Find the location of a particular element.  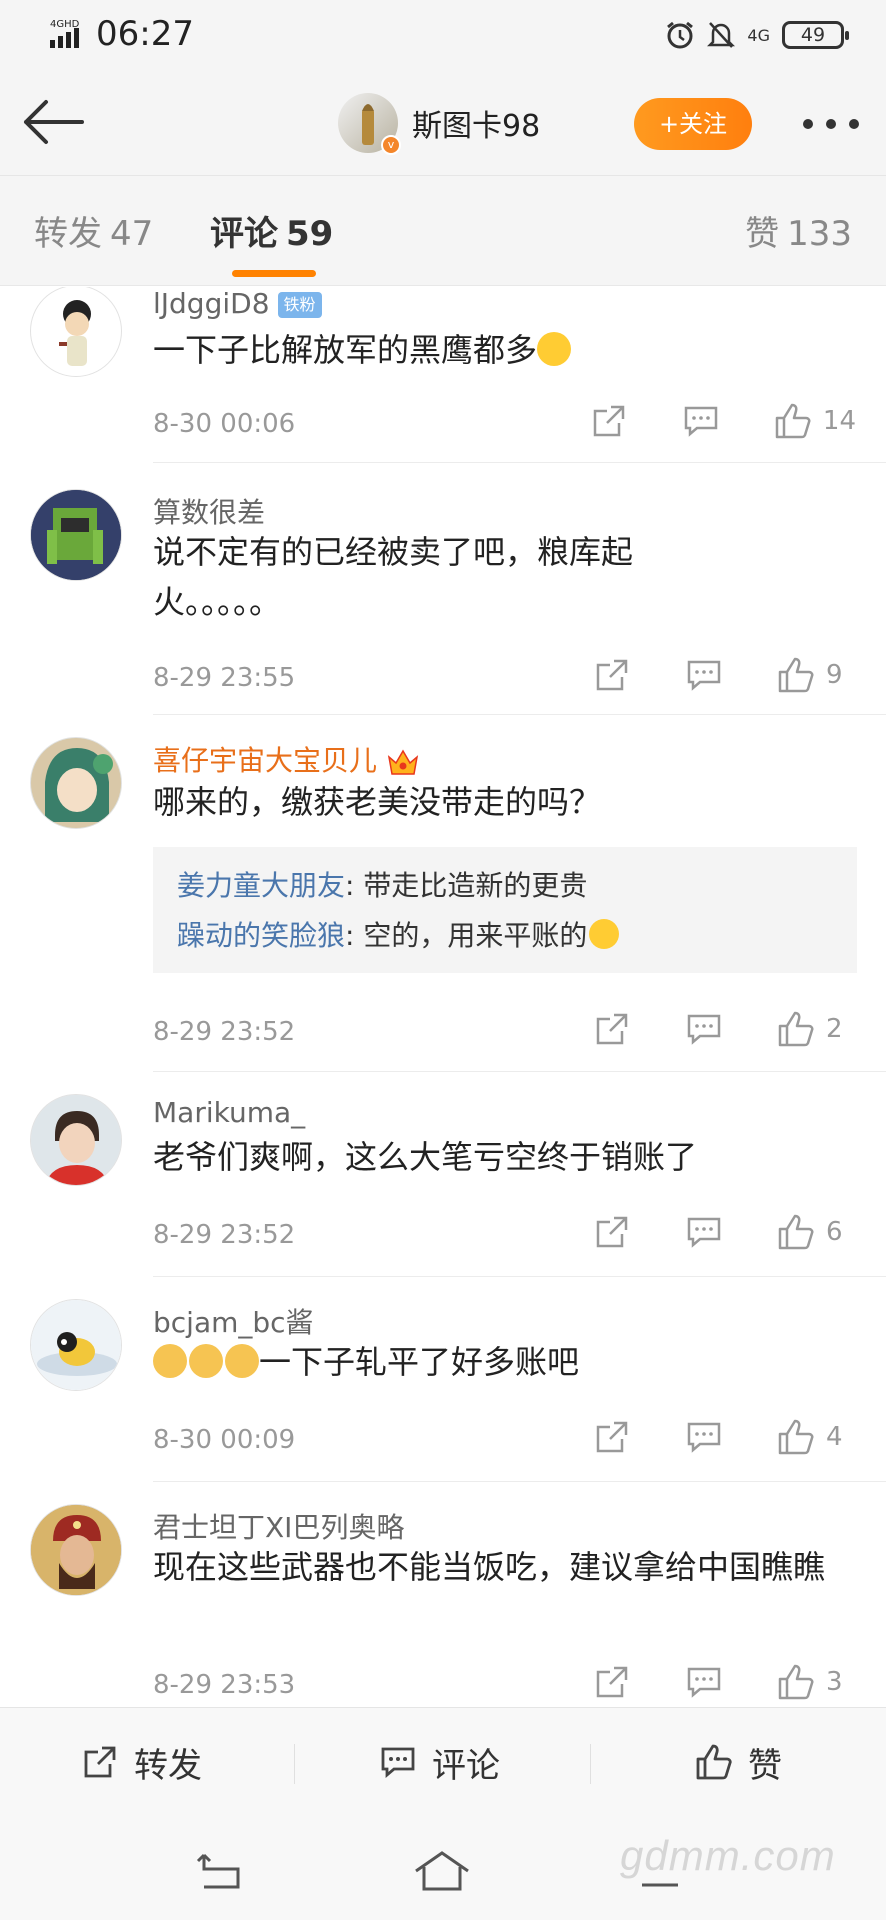

comment-actions: 6 is located at coordinates (698, 1232).